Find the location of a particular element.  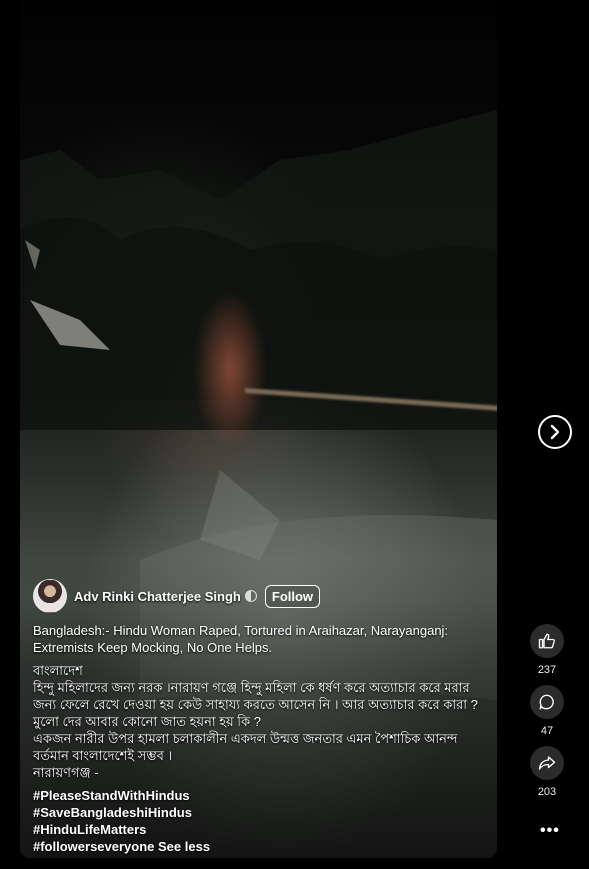

comment-icon is located at coordinates (546, 702).